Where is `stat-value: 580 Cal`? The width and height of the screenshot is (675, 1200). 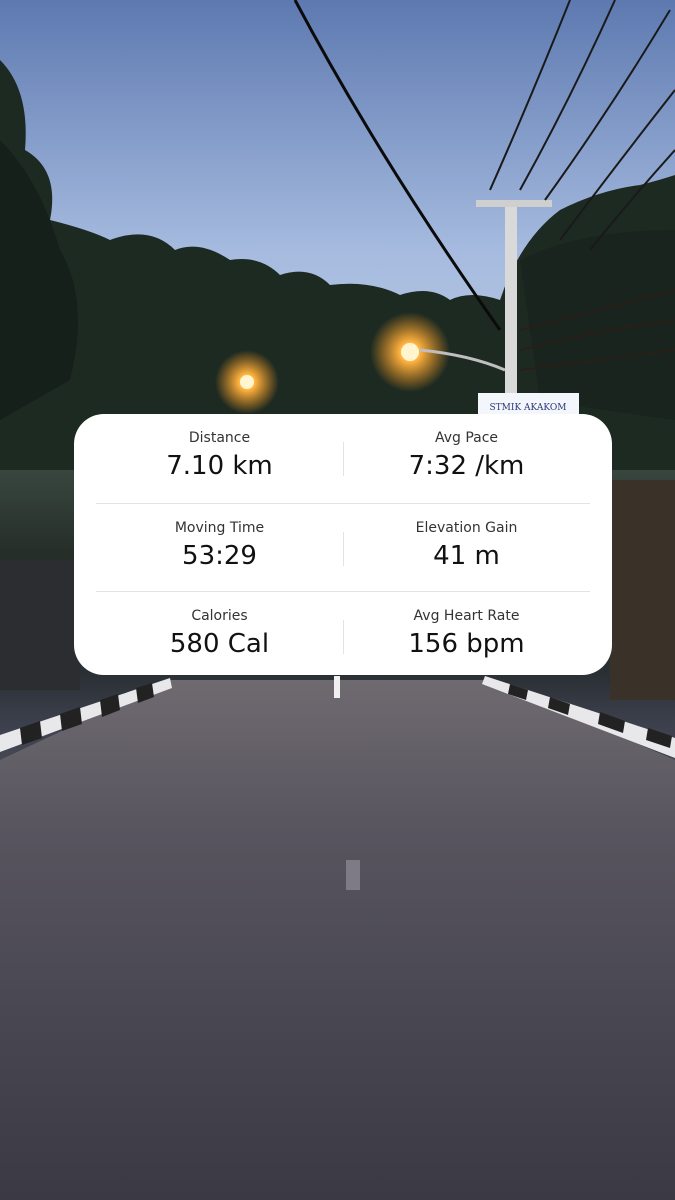
stat-value: 580 Cal is located at coordinates (219, 644).